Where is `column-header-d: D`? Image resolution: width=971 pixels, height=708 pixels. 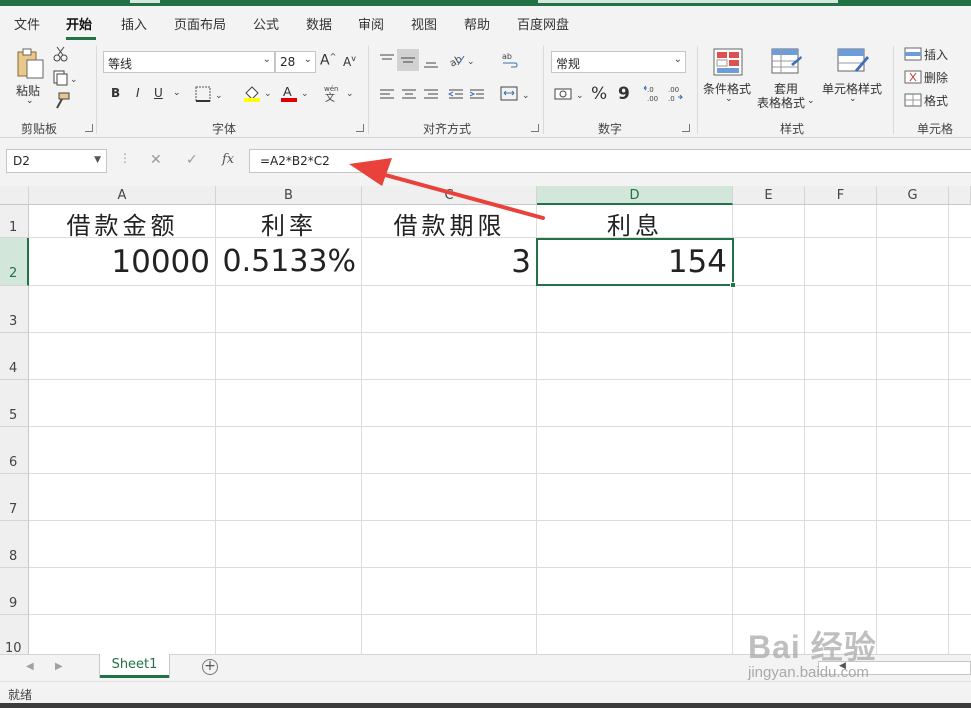
column-header-d: D is located at coordinates (635, 195).